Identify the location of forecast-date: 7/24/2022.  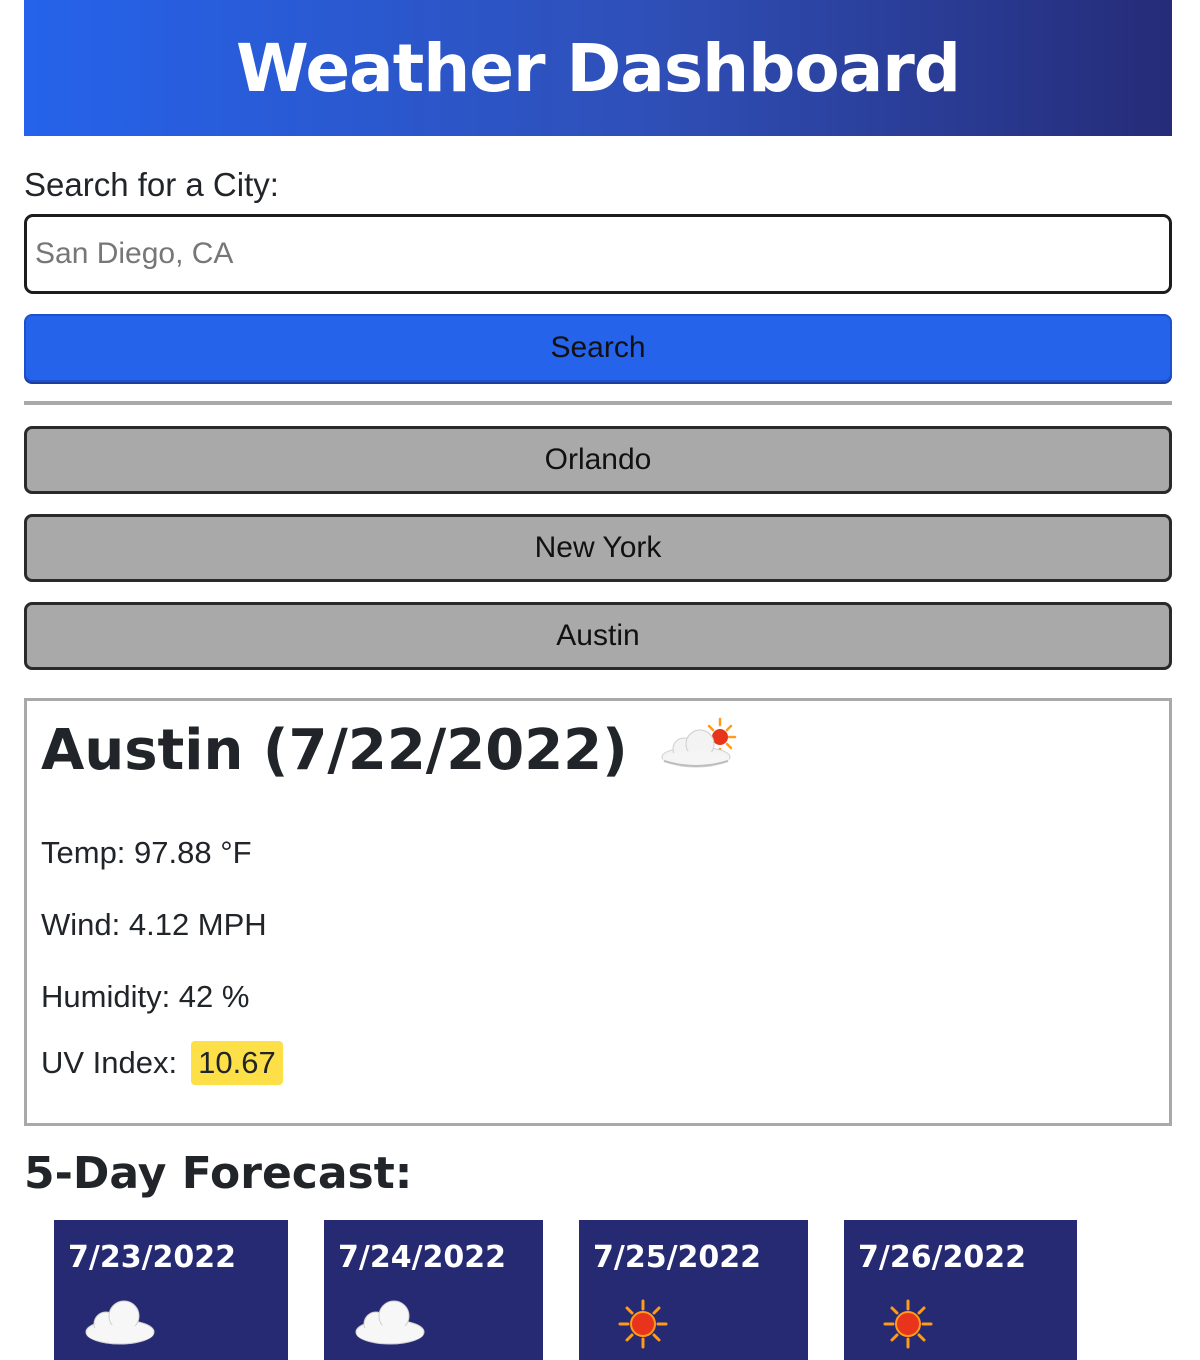
(422, 1257).